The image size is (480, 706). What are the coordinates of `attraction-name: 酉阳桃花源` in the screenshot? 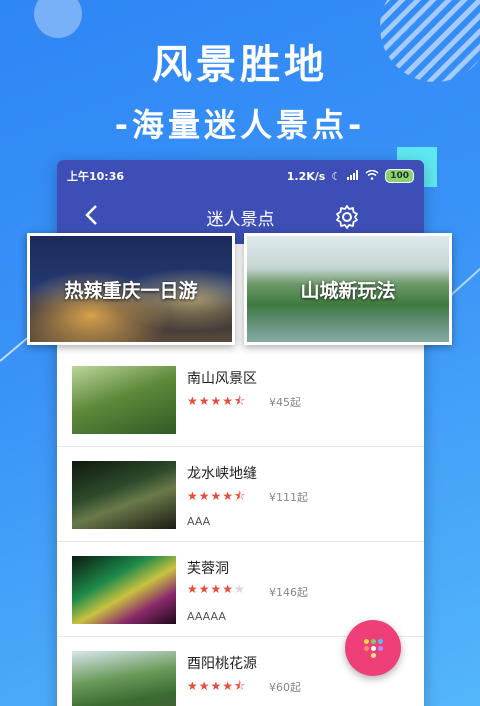 It's located at (222, 664).